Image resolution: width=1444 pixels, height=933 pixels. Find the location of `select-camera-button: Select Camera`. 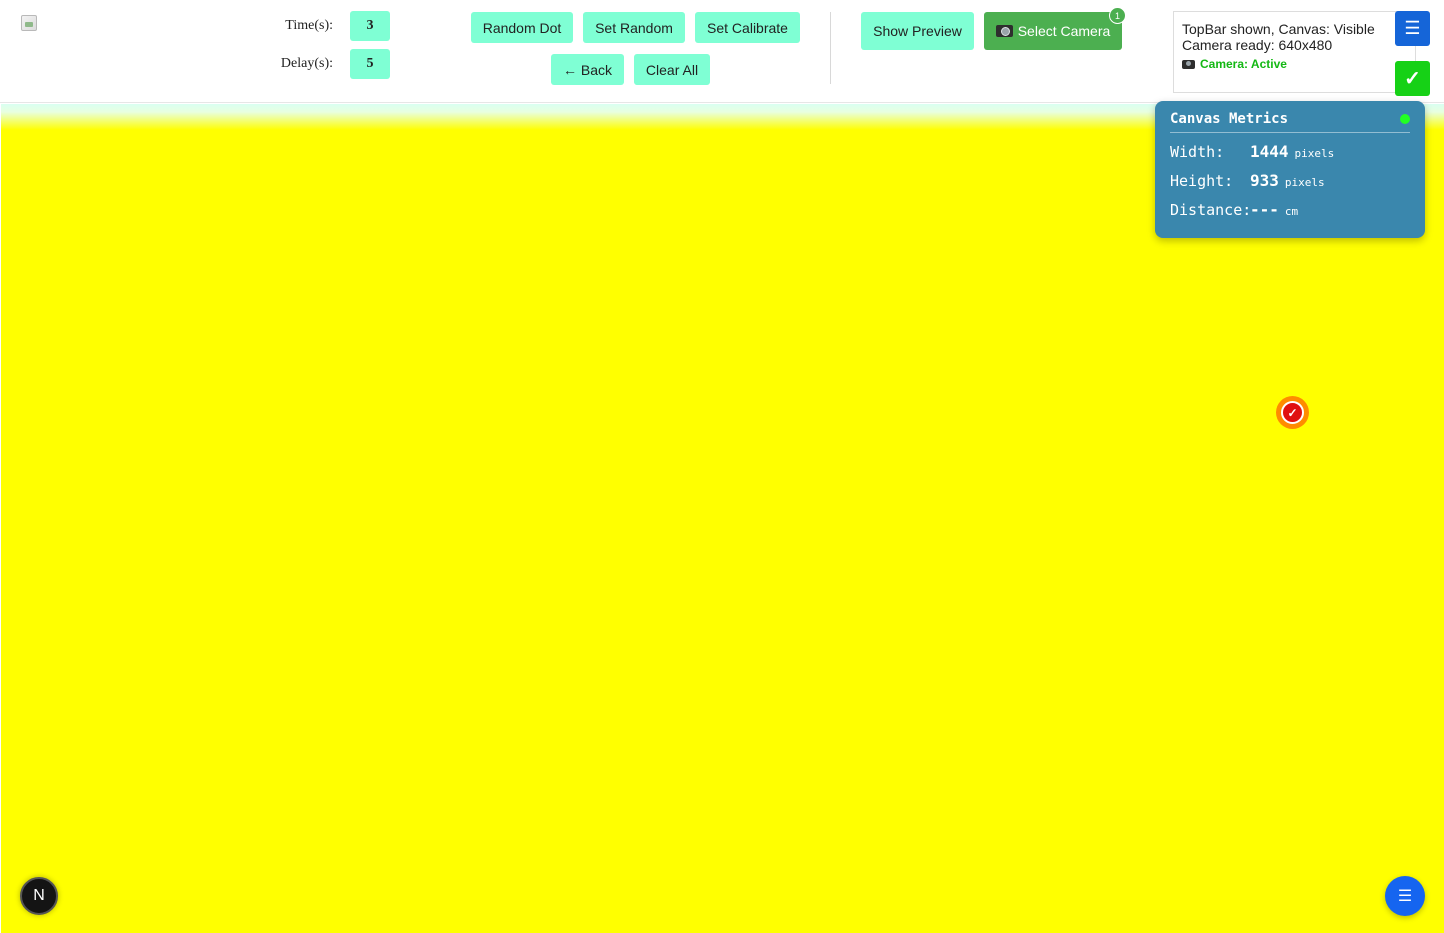

select-camera-button: Select Camera is located at coordinates (1053, 31).